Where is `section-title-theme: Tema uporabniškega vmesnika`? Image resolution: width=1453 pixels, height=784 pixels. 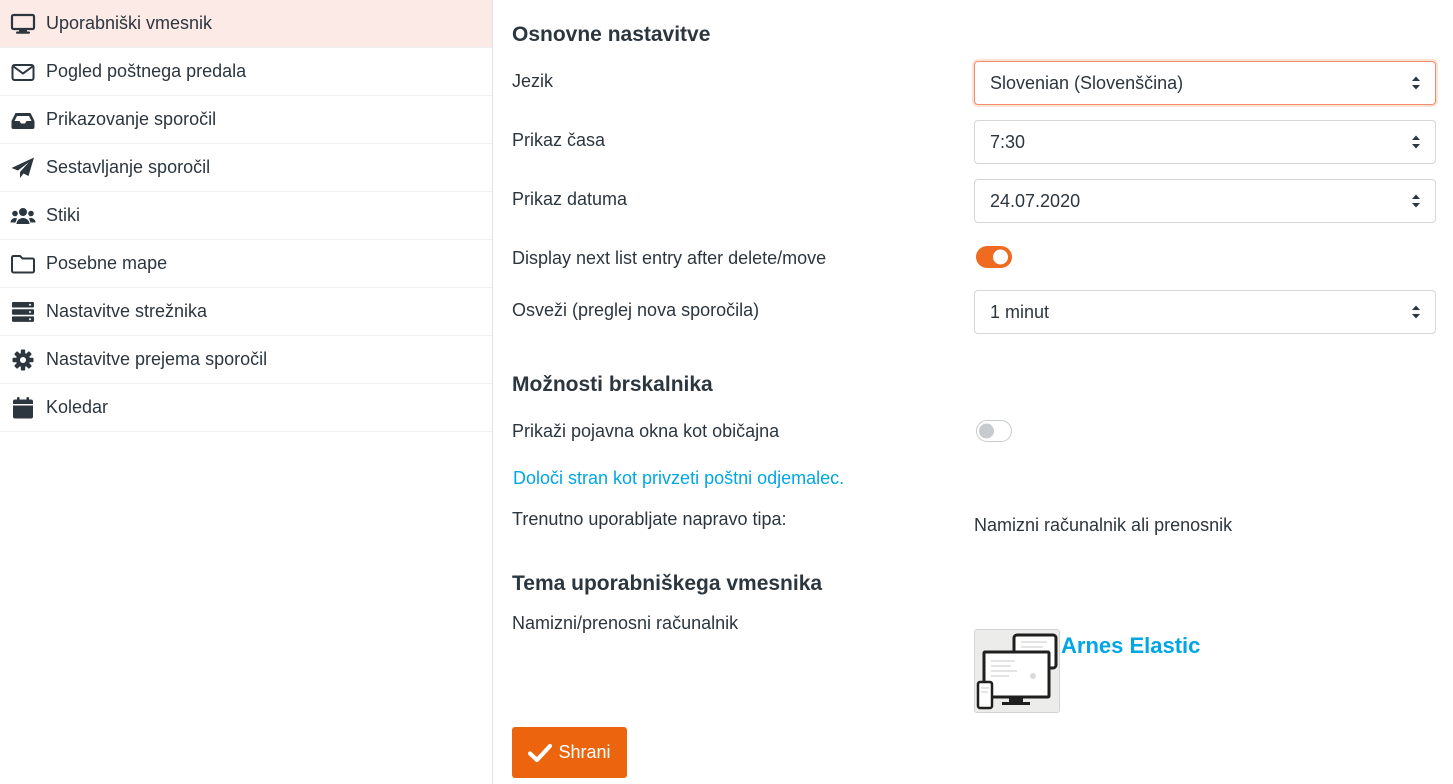 section-title-theme: Tema uporabniškega vmesnika is located at coordinates (667, 583).